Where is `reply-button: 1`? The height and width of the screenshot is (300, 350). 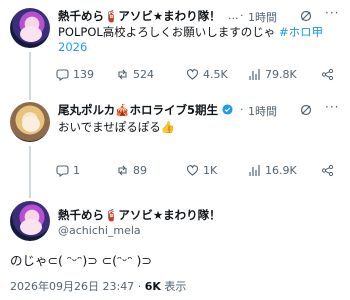 reply-button: 1 is located at coordinates (68, 170).